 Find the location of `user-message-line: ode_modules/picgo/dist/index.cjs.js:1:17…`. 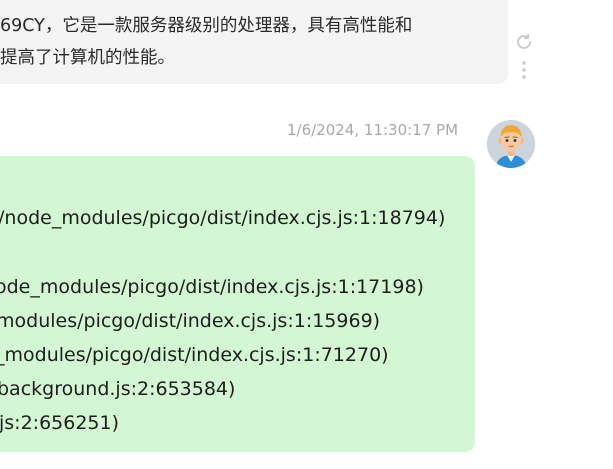

user-message-line: ode_modules/picgo/dist/index.cjs.js:1:17… is located at coordinates (212, 287).